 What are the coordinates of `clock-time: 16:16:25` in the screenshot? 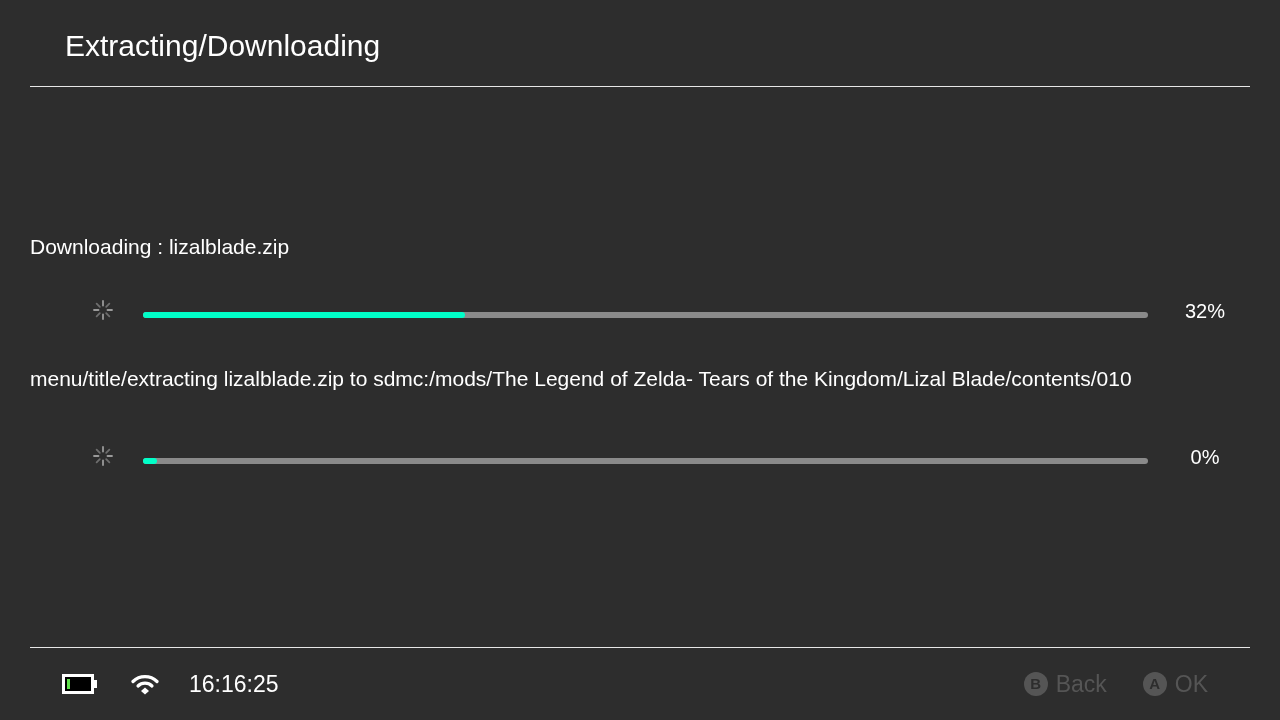 It's located at (234, 684).